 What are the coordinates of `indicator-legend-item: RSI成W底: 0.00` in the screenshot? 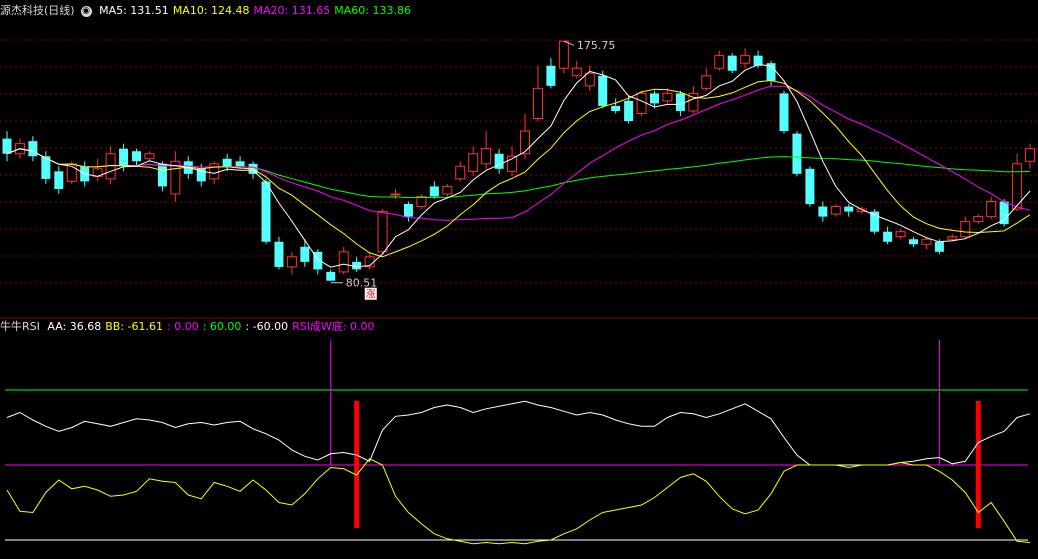 It's located at (333, 326).